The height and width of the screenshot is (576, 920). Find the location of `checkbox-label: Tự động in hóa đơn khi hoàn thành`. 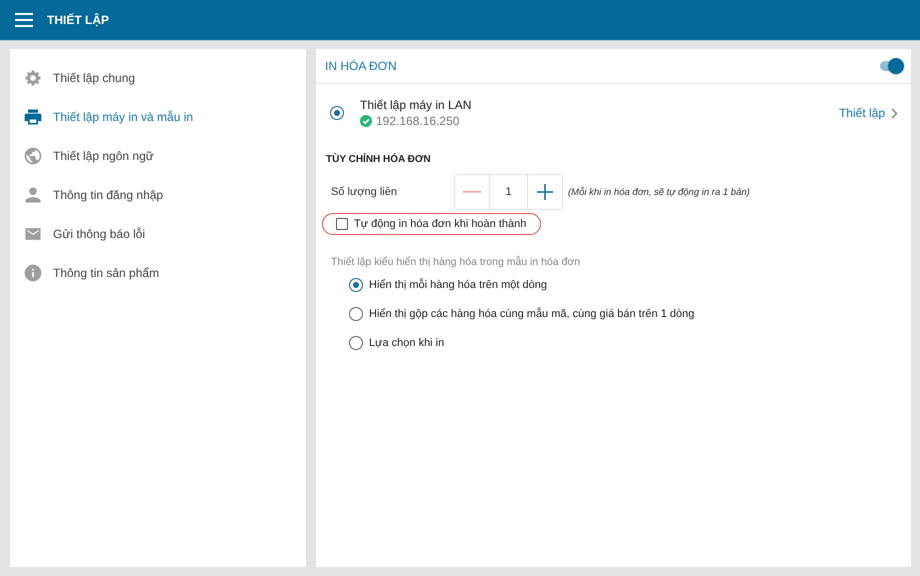

checkbox-label: Tự động in hóa đơn khi hoàn thành is located at coordinates (440, 224).